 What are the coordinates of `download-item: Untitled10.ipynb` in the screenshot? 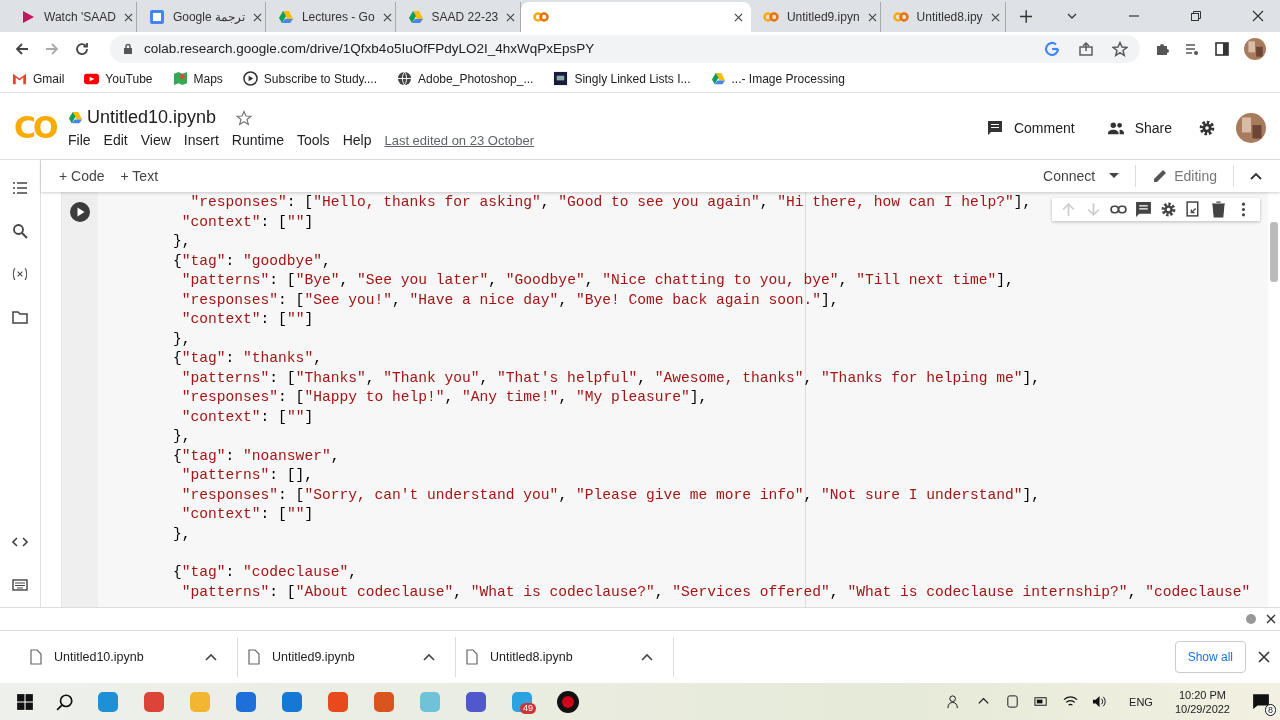 It's located at (129, 657).